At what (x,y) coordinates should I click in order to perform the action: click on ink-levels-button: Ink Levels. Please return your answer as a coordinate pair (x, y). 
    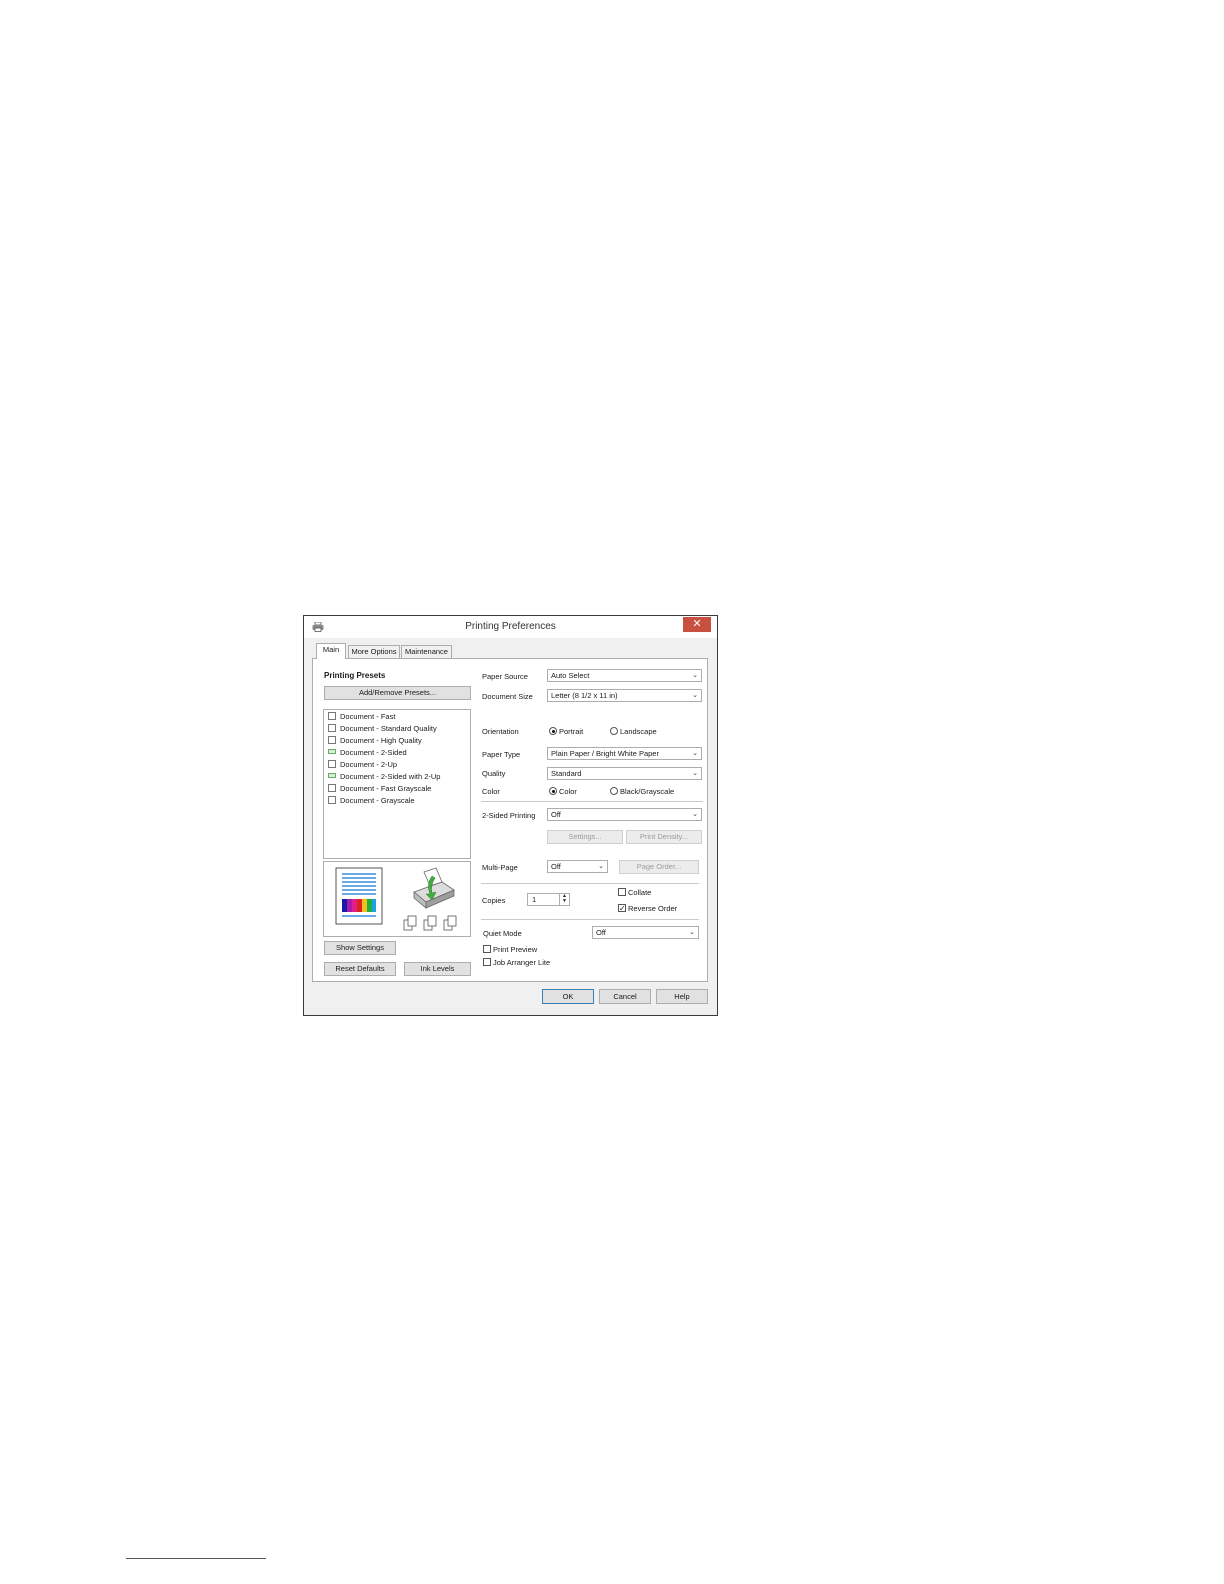
    Looking at the image, I should click on (437, 969).